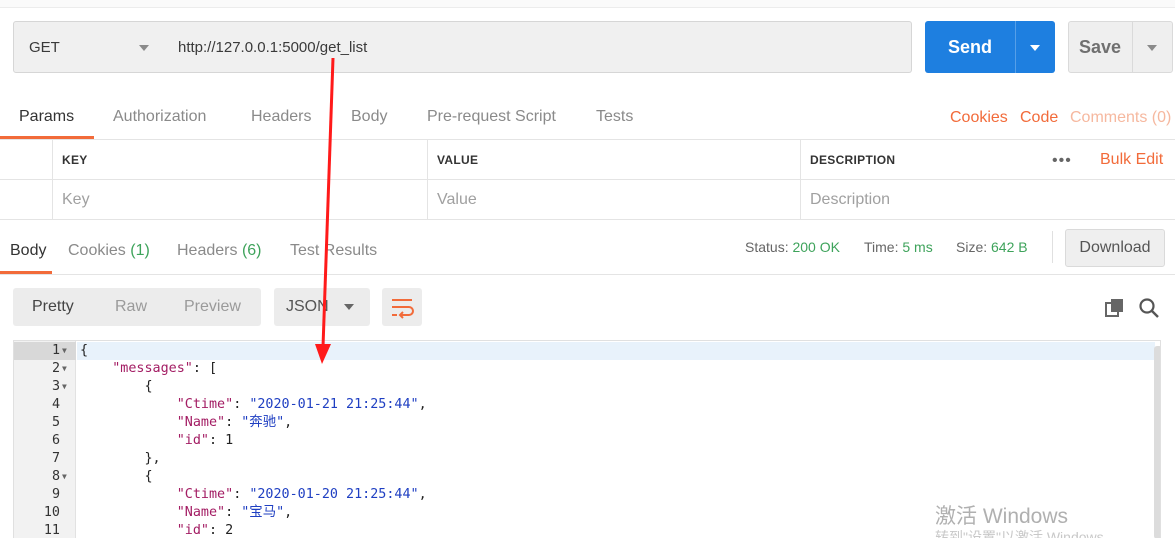 This screenshot has height=538, width=1175. Describe the element at coordinates (152, 458) in the screenshot. I see `code-line-7: },` at that location.